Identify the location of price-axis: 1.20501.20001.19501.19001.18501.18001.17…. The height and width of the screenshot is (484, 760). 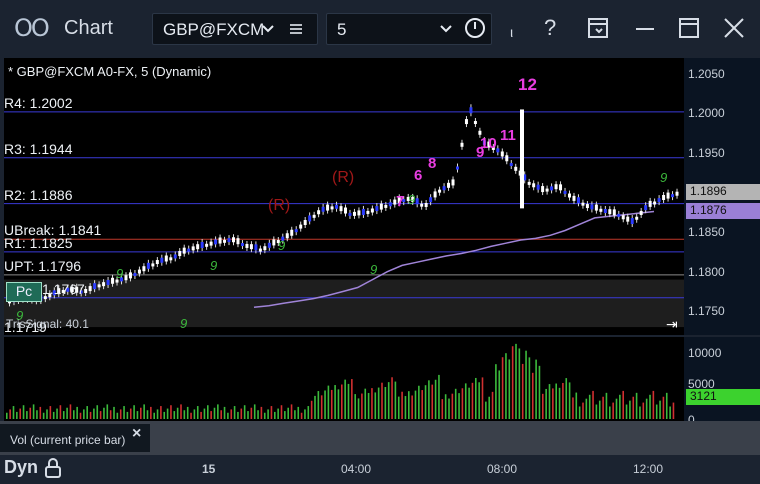
(722, 196).